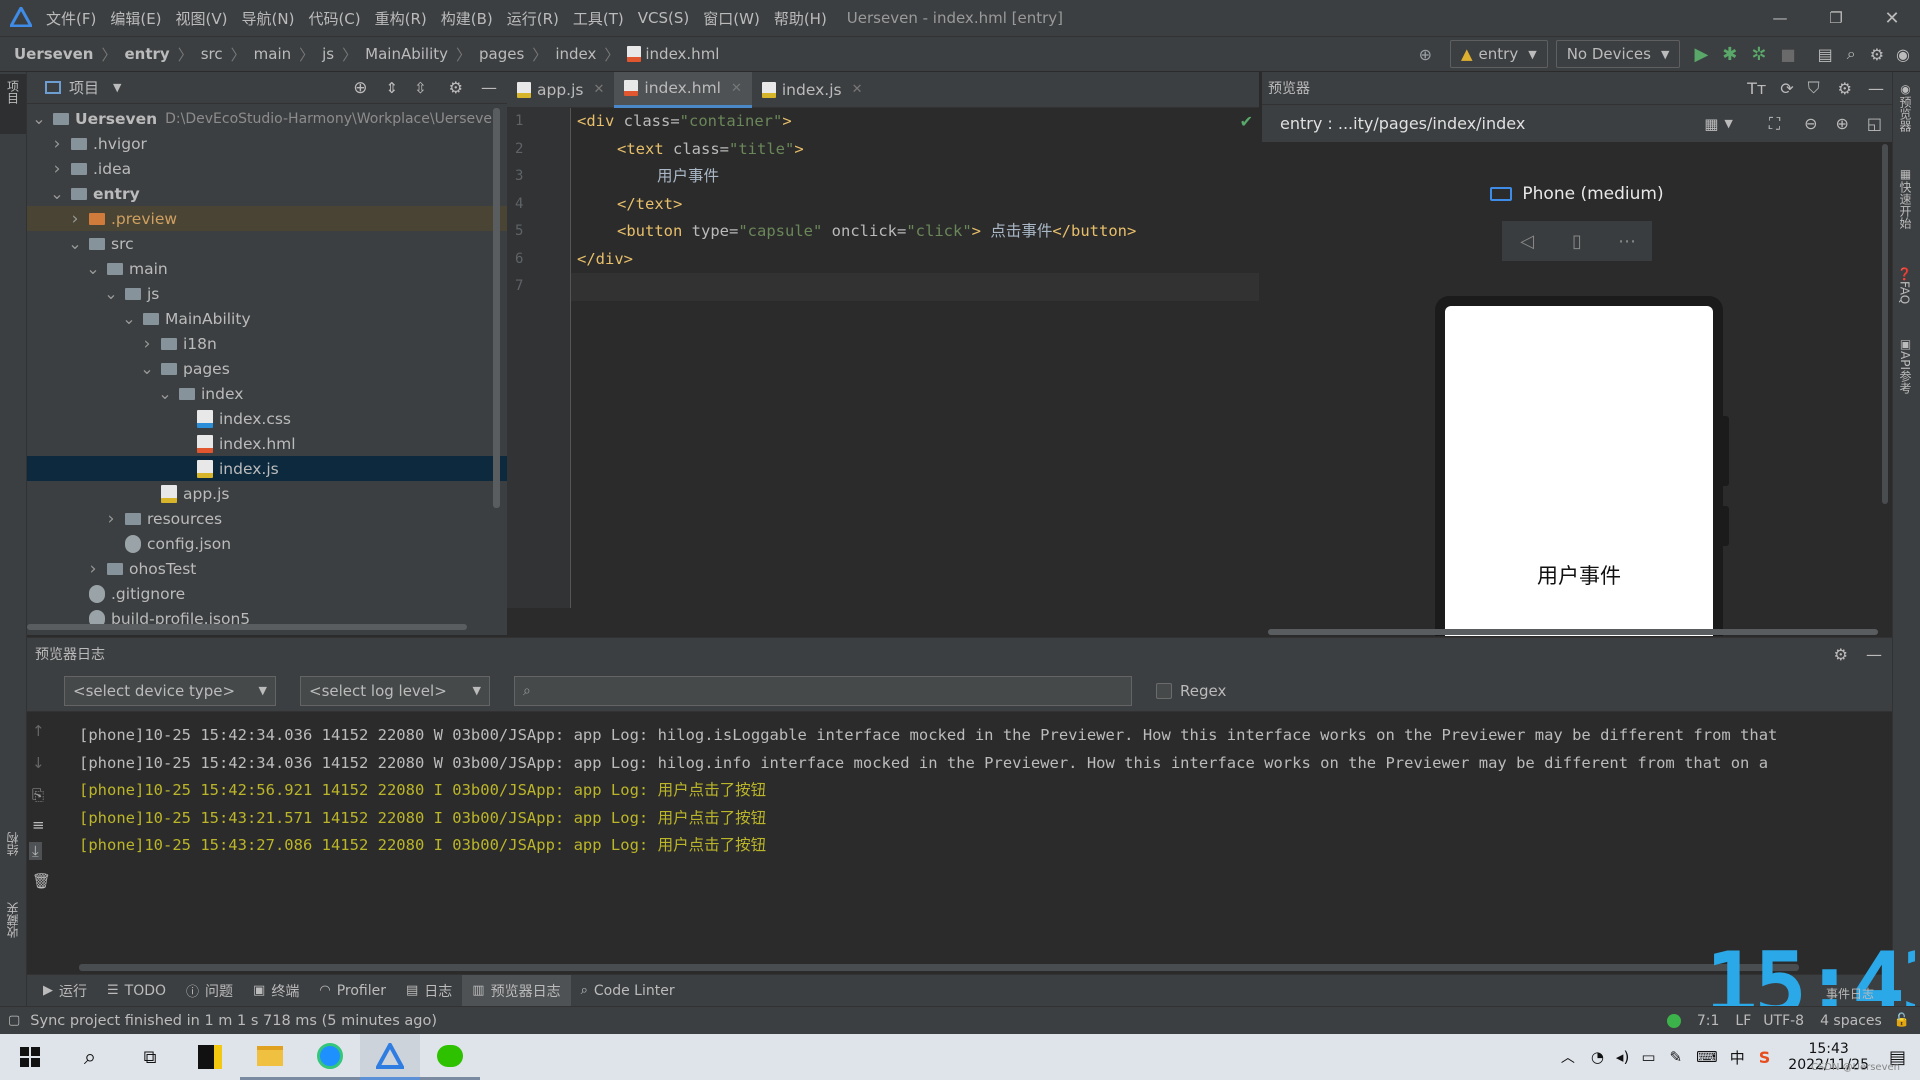  I want to click on menu-item: 工具(T), so click(598, 18).